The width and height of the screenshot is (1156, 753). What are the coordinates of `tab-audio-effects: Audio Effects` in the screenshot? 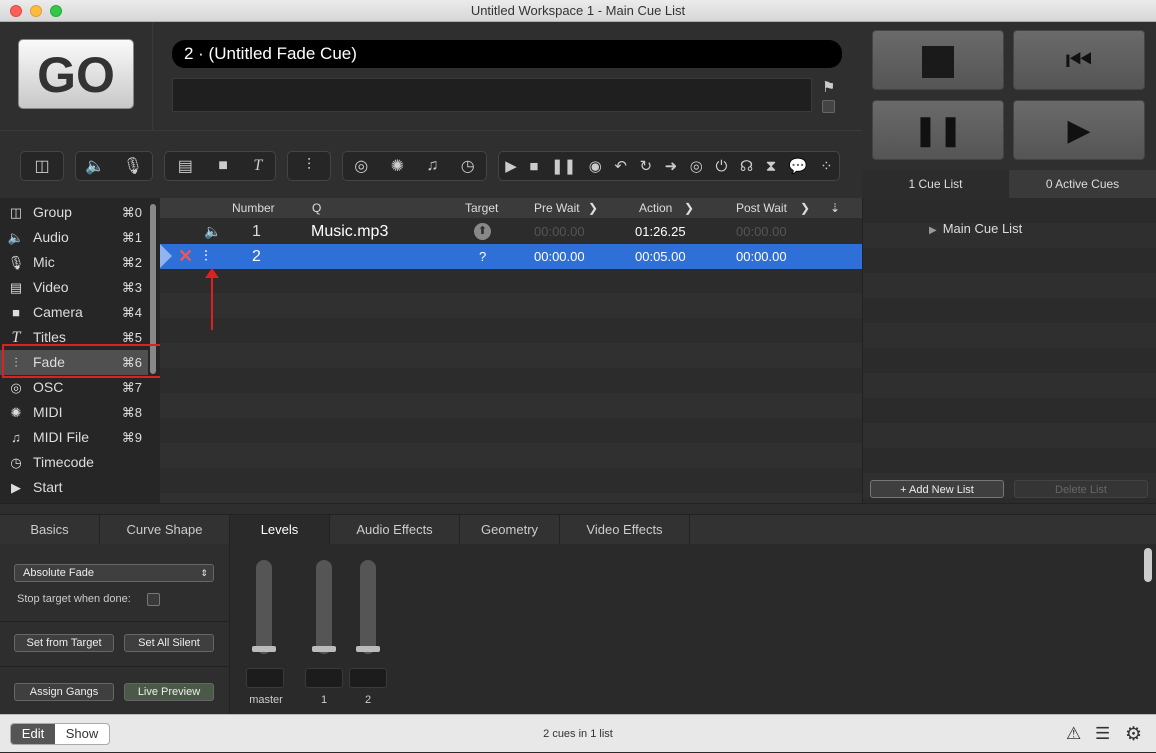 It's located at (395, 530).